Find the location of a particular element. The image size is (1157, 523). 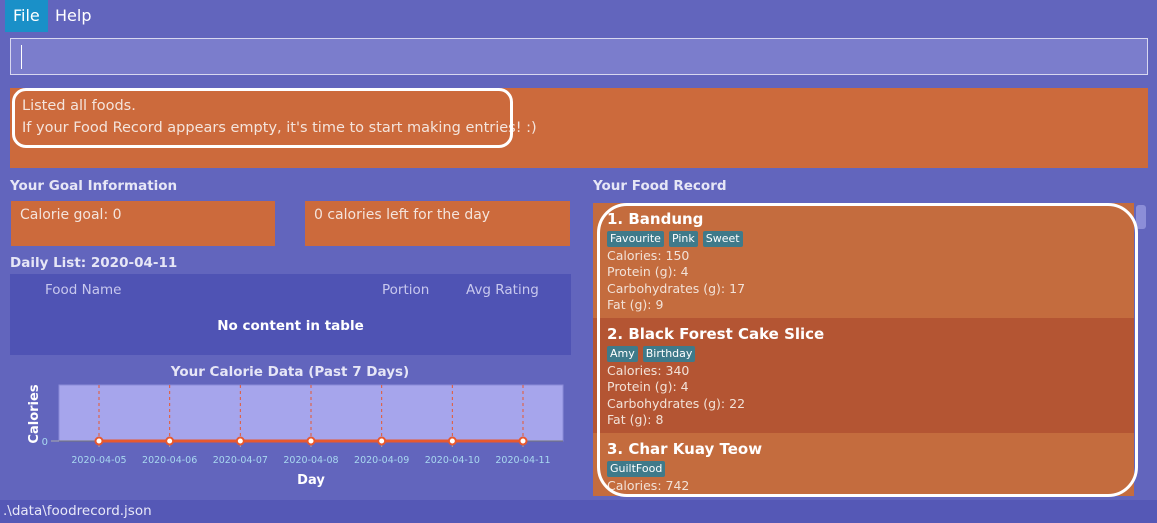

column-avg-rating: Avg Rating is located at coordinates (502, 290).